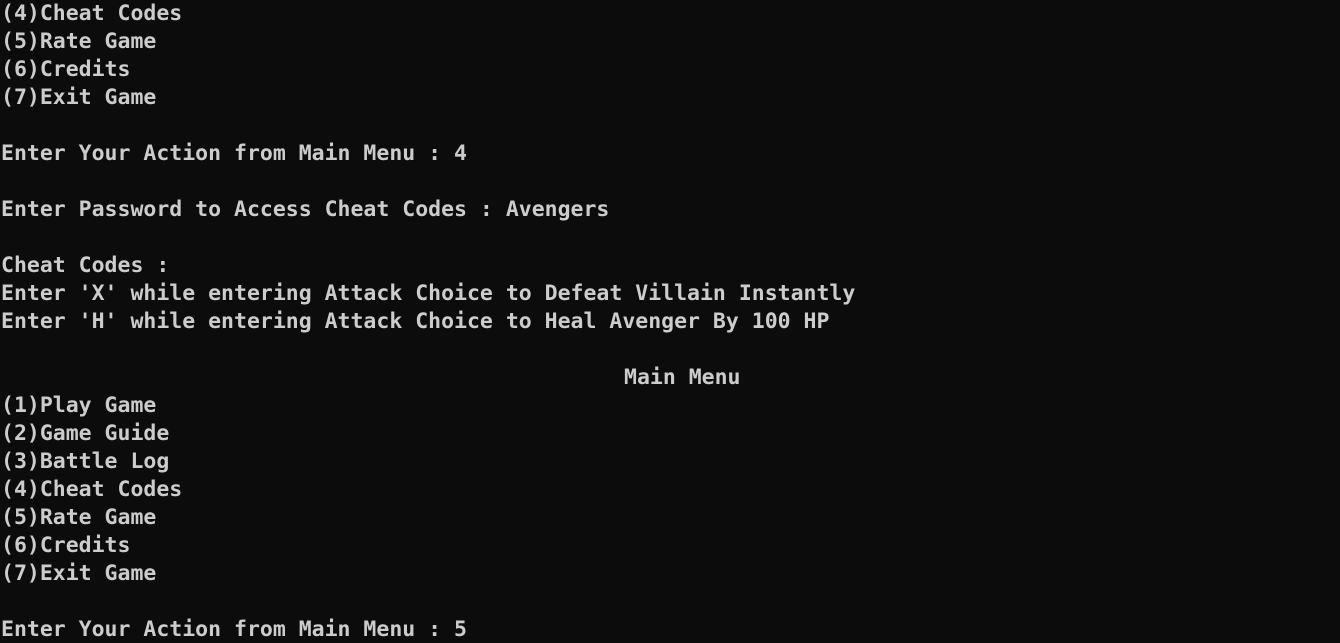 The height and width of the screenshot is (643, 1340). What do you see at coordinates (234, 629) in the screenshot?
I see `action-prompt: Enter Your Action from Main Menu : 5` at bounding box center [234, 629].